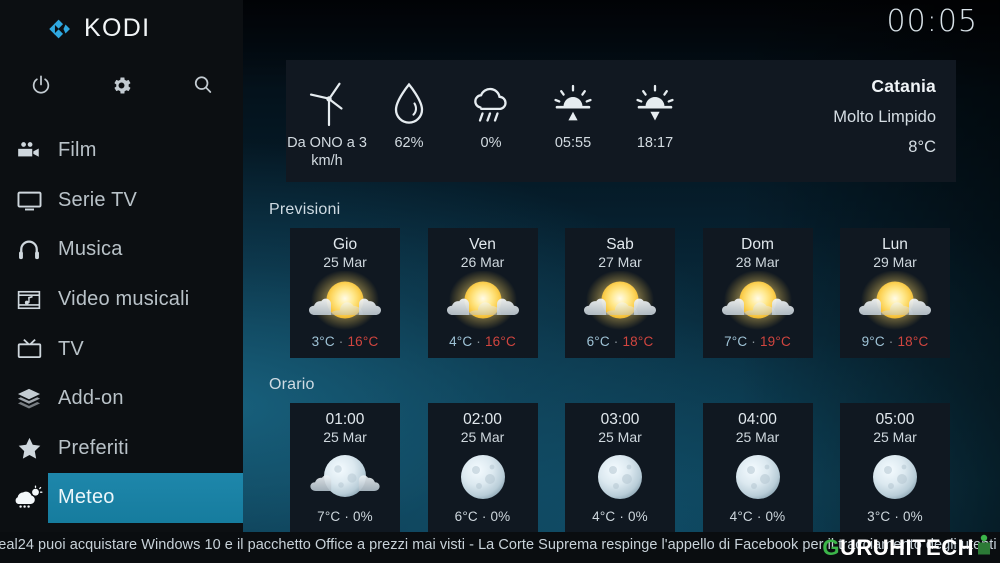 The image size is (1000, 563). Describe the element at coordinates (29, 498) in the screenshot. I see `weather-cloud-sun-icon` at that location.